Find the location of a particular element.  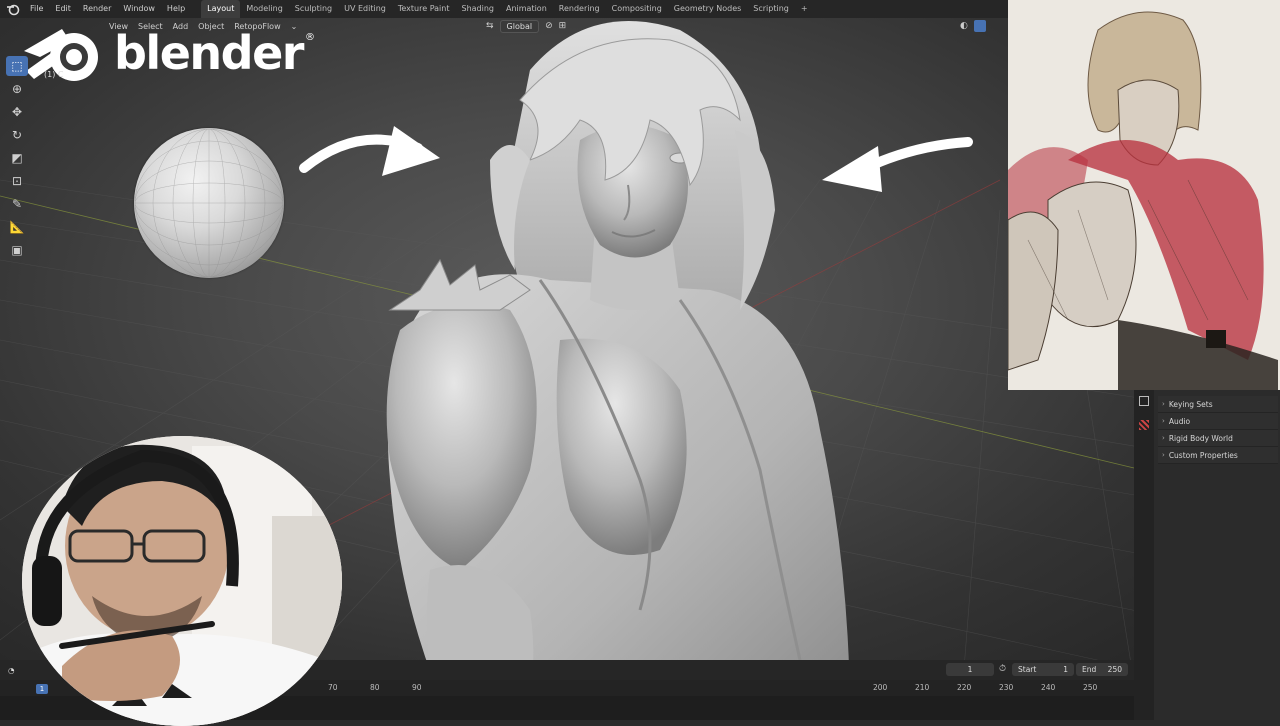

scene-tab-icon is located at coordinates (1144, 401).